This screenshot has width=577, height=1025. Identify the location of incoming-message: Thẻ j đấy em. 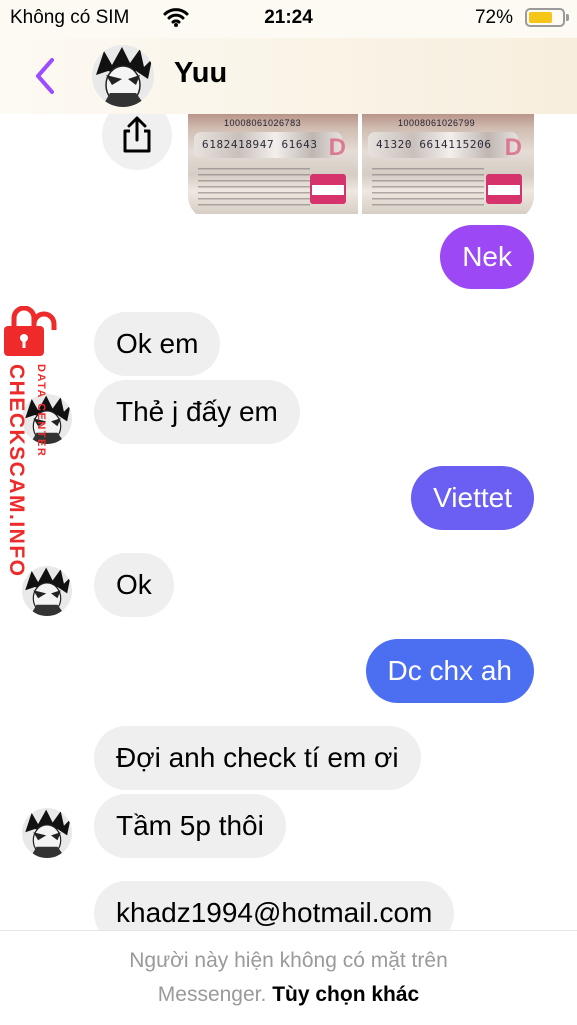
(197, 412).